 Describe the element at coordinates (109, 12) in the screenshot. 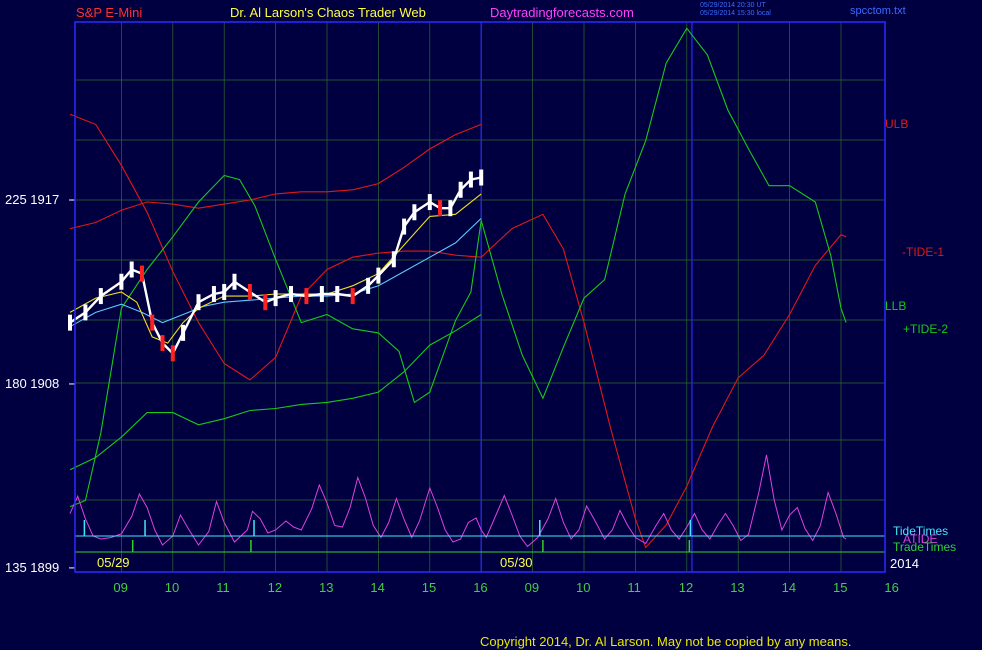

I see `symbol-label: S&P E-Mini` at that location.